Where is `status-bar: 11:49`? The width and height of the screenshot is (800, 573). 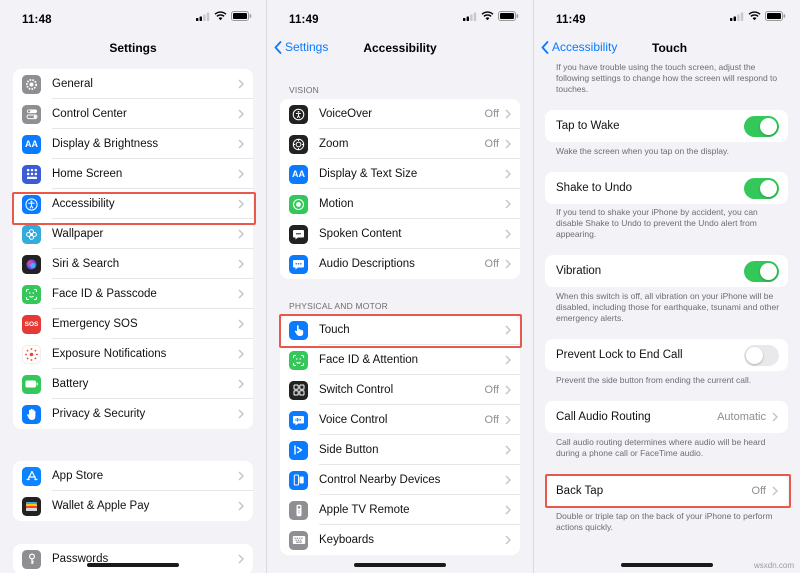 status-bar: 11:49 is located at coordinates (671, 18).